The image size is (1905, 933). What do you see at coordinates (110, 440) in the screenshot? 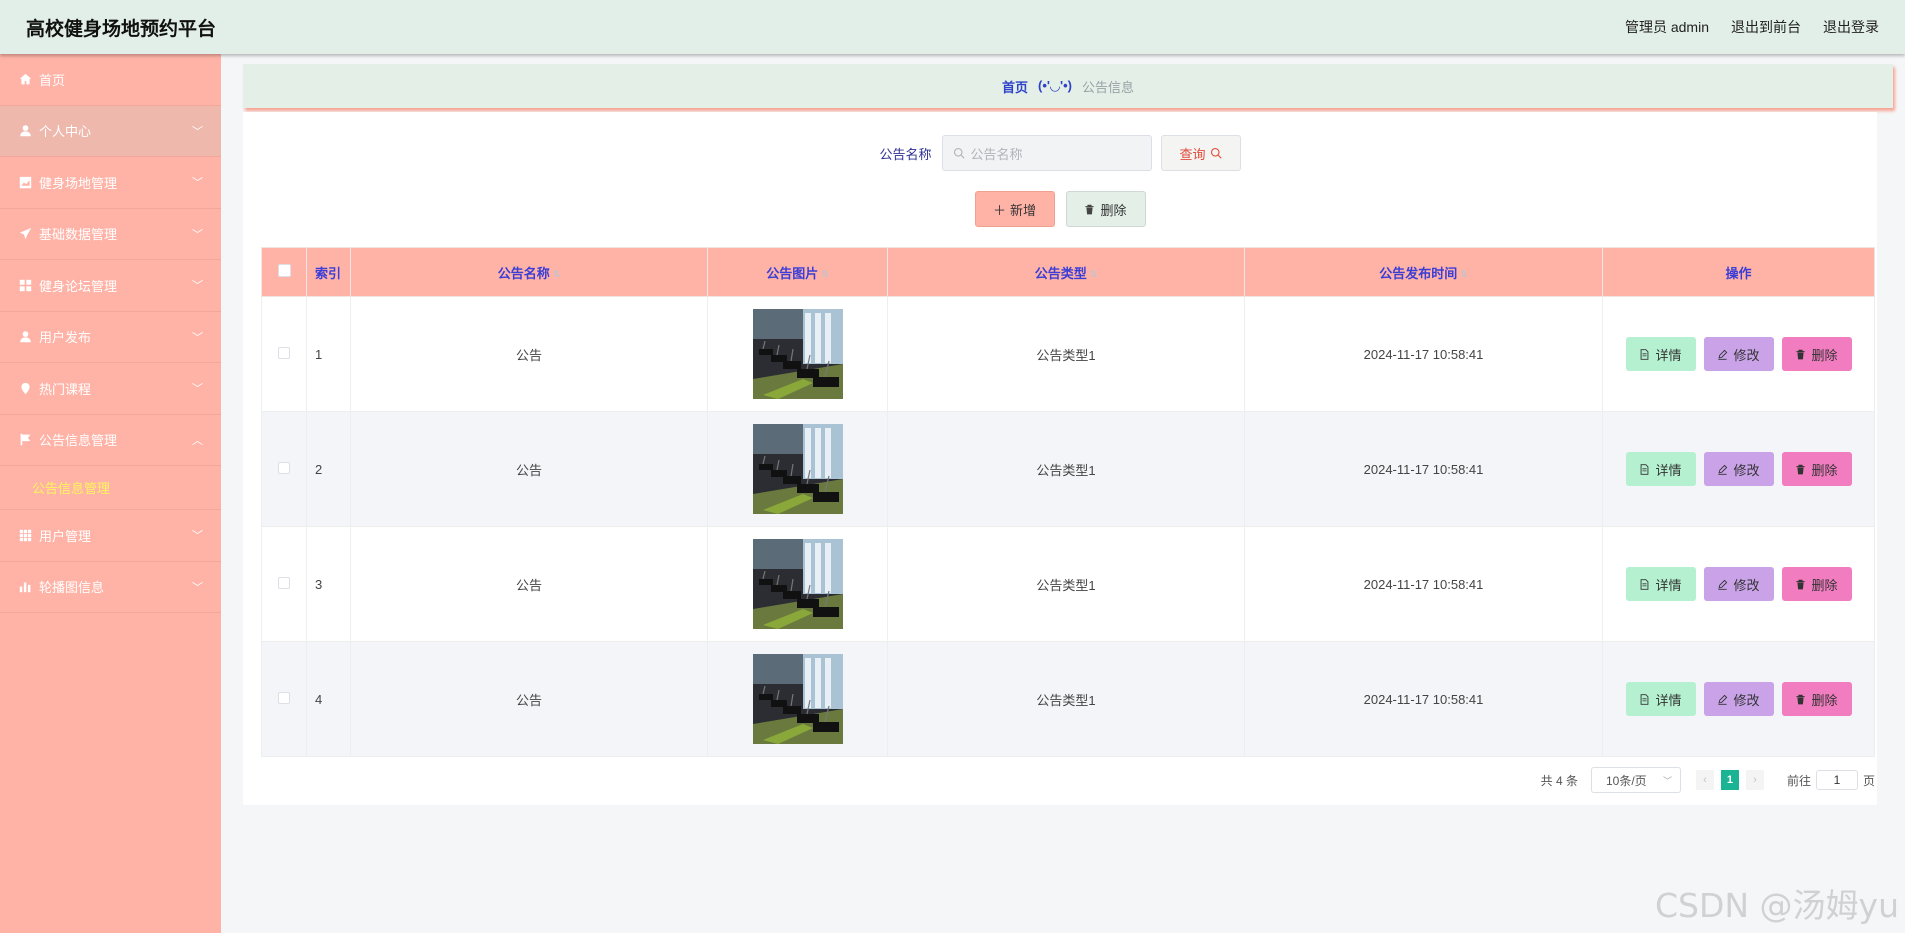
I see `sidebar-item-notice: 公告信息管理 ︿` at bounding box center [110, 440].